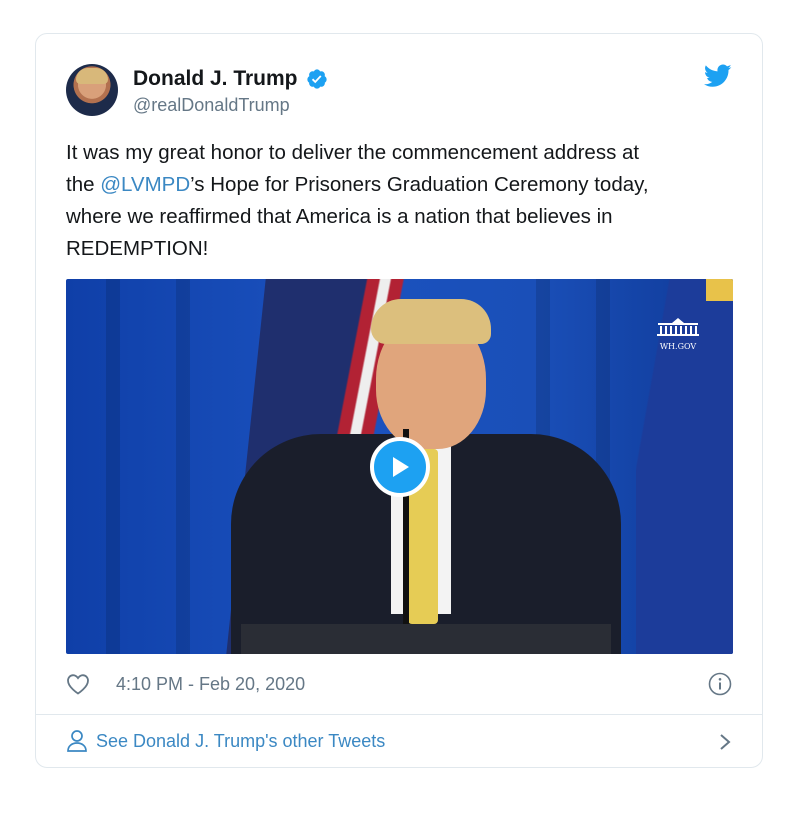 The image size is (799, 817). Describe the element at coordinates (215, 79) in the screenshot. I see `author-name: Donald J. Trump` at that location.